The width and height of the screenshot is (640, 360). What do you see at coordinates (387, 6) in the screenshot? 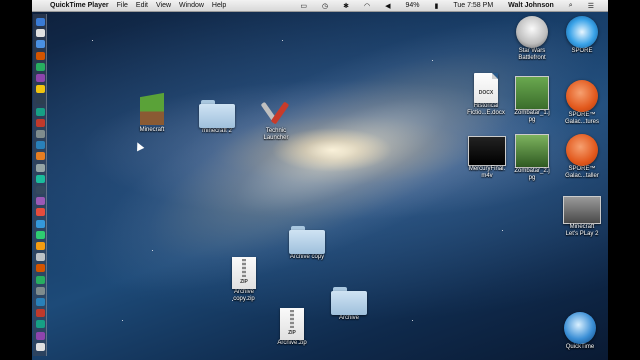
I see `volume-icon: ◀` at bounding box center [387, 6].